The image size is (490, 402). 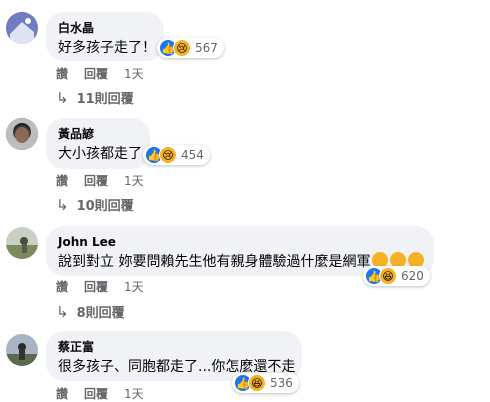 I want to click on comment-author: 白水晶, so click(x=105, y=28).